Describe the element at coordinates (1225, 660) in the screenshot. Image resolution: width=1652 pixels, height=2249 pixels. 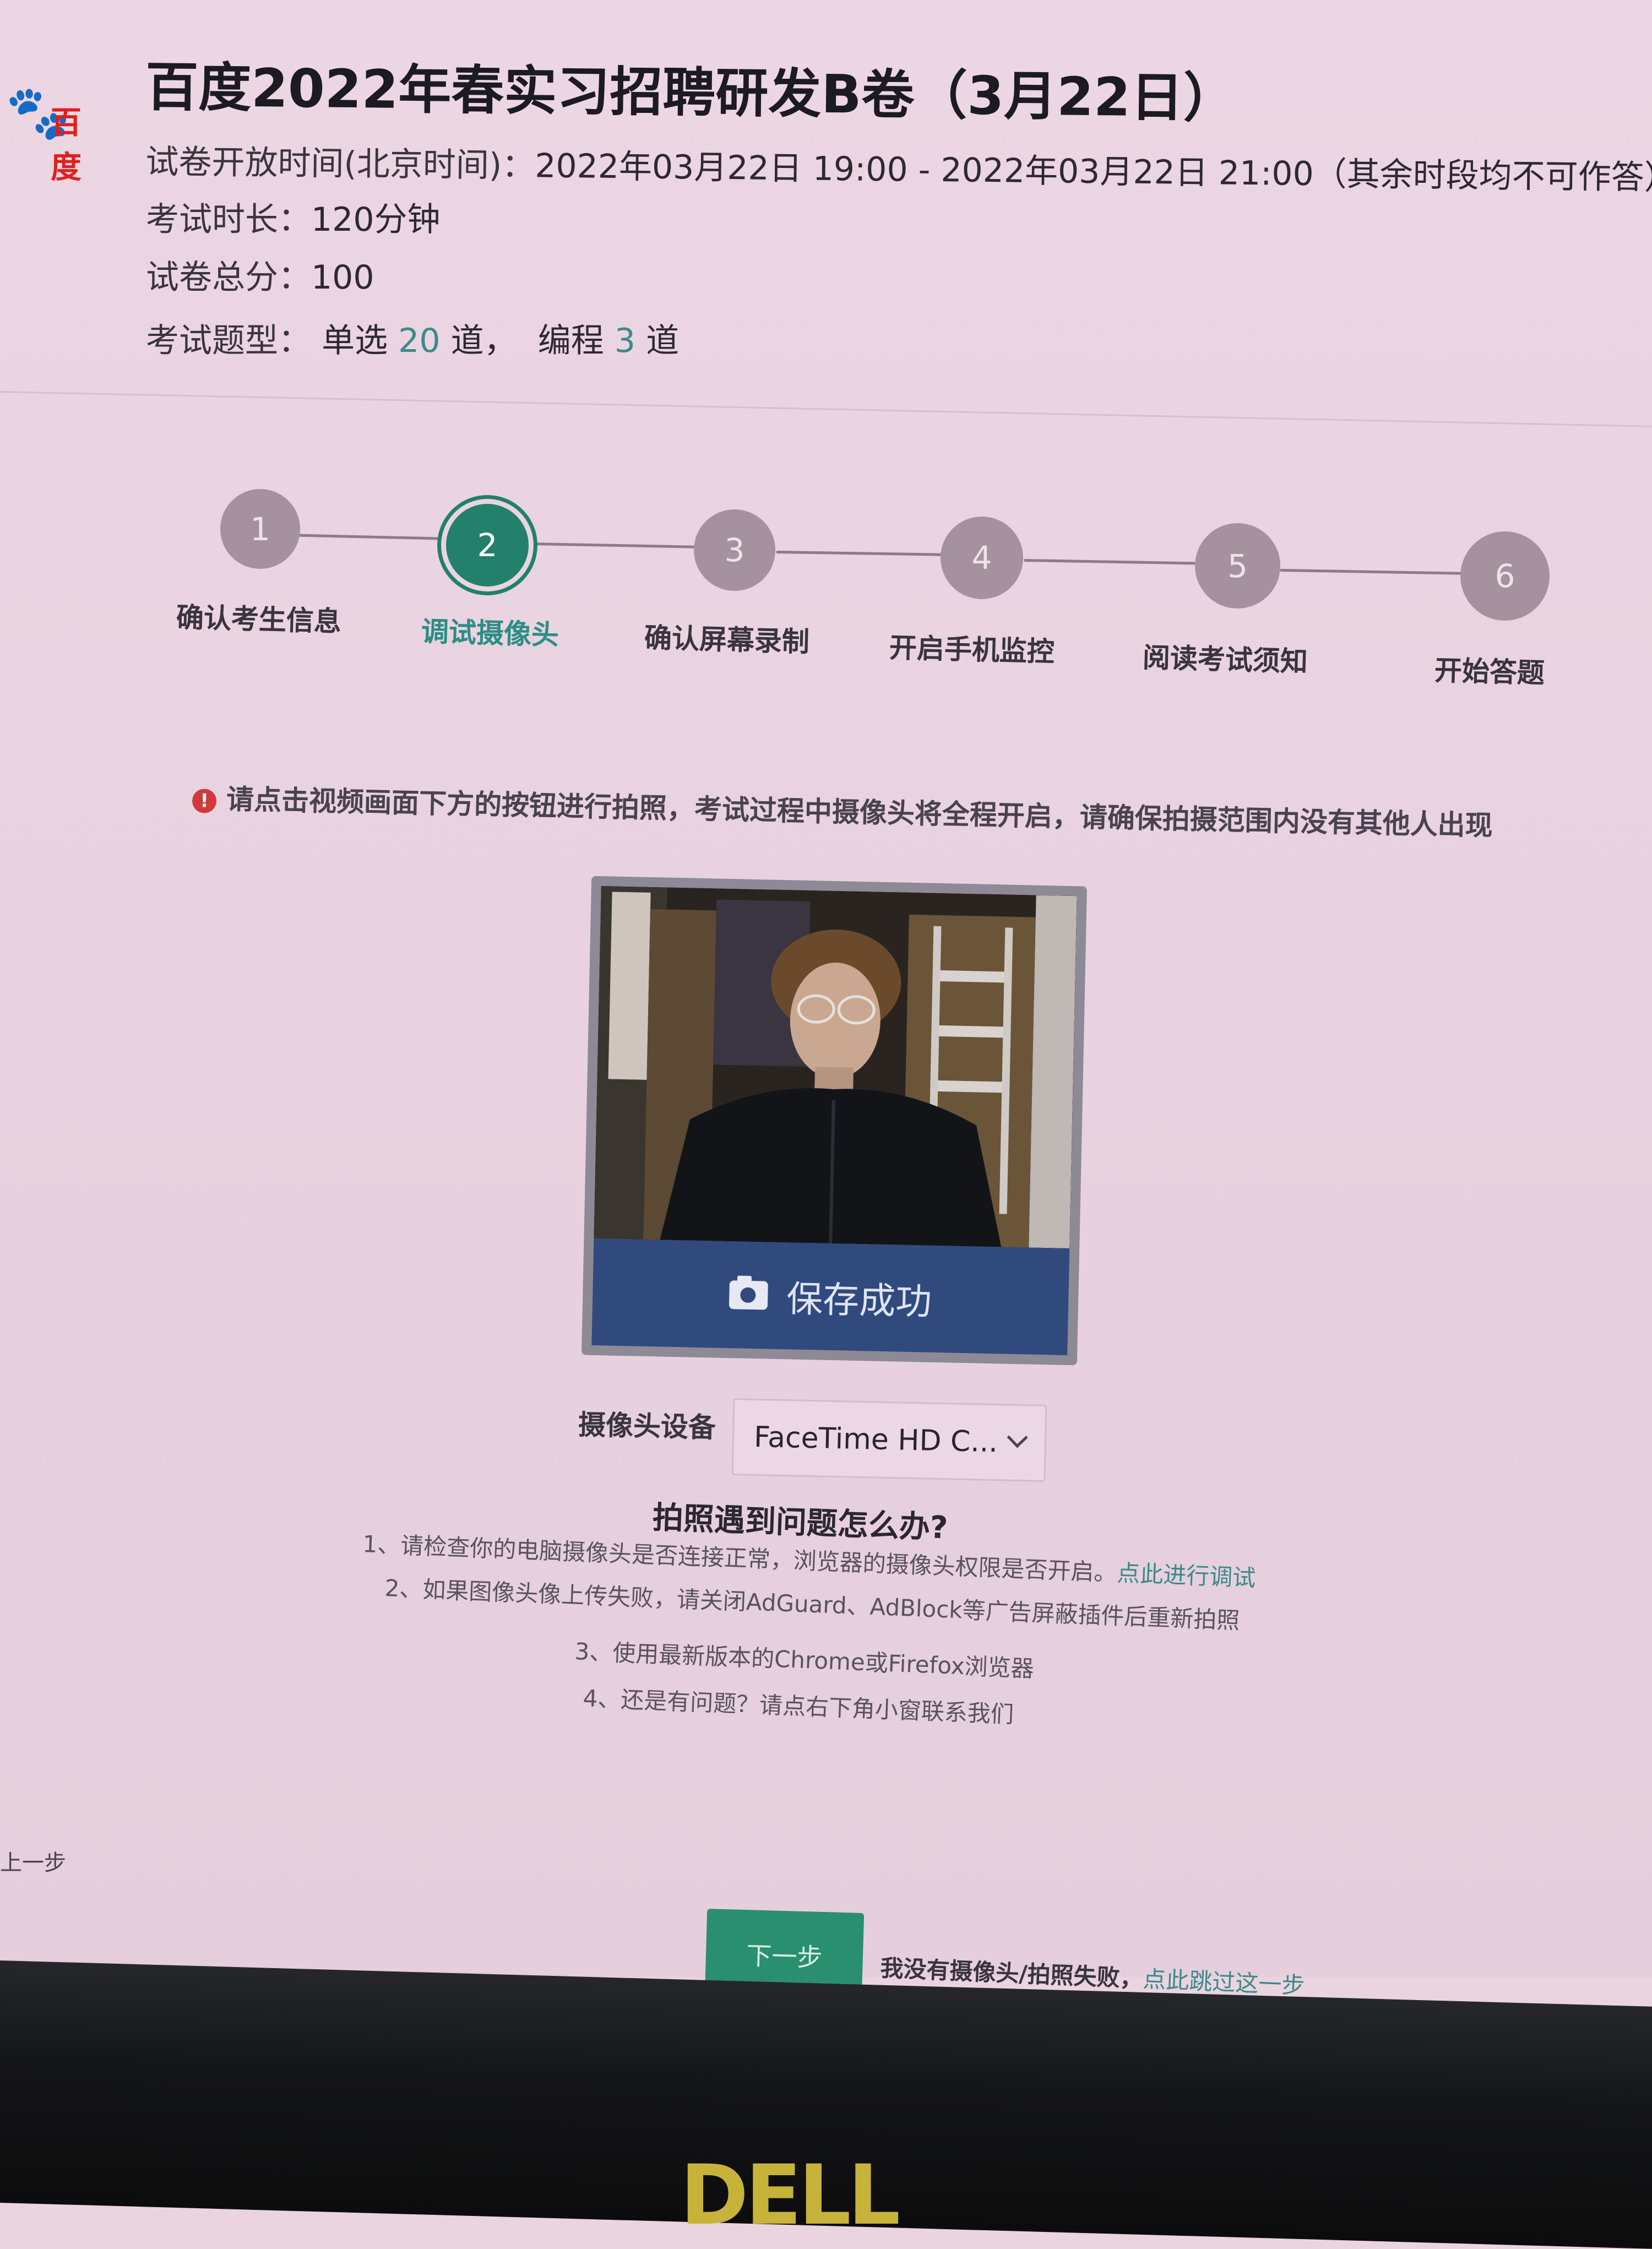
I see `step-5-label: 阅读考试须知` at that location.